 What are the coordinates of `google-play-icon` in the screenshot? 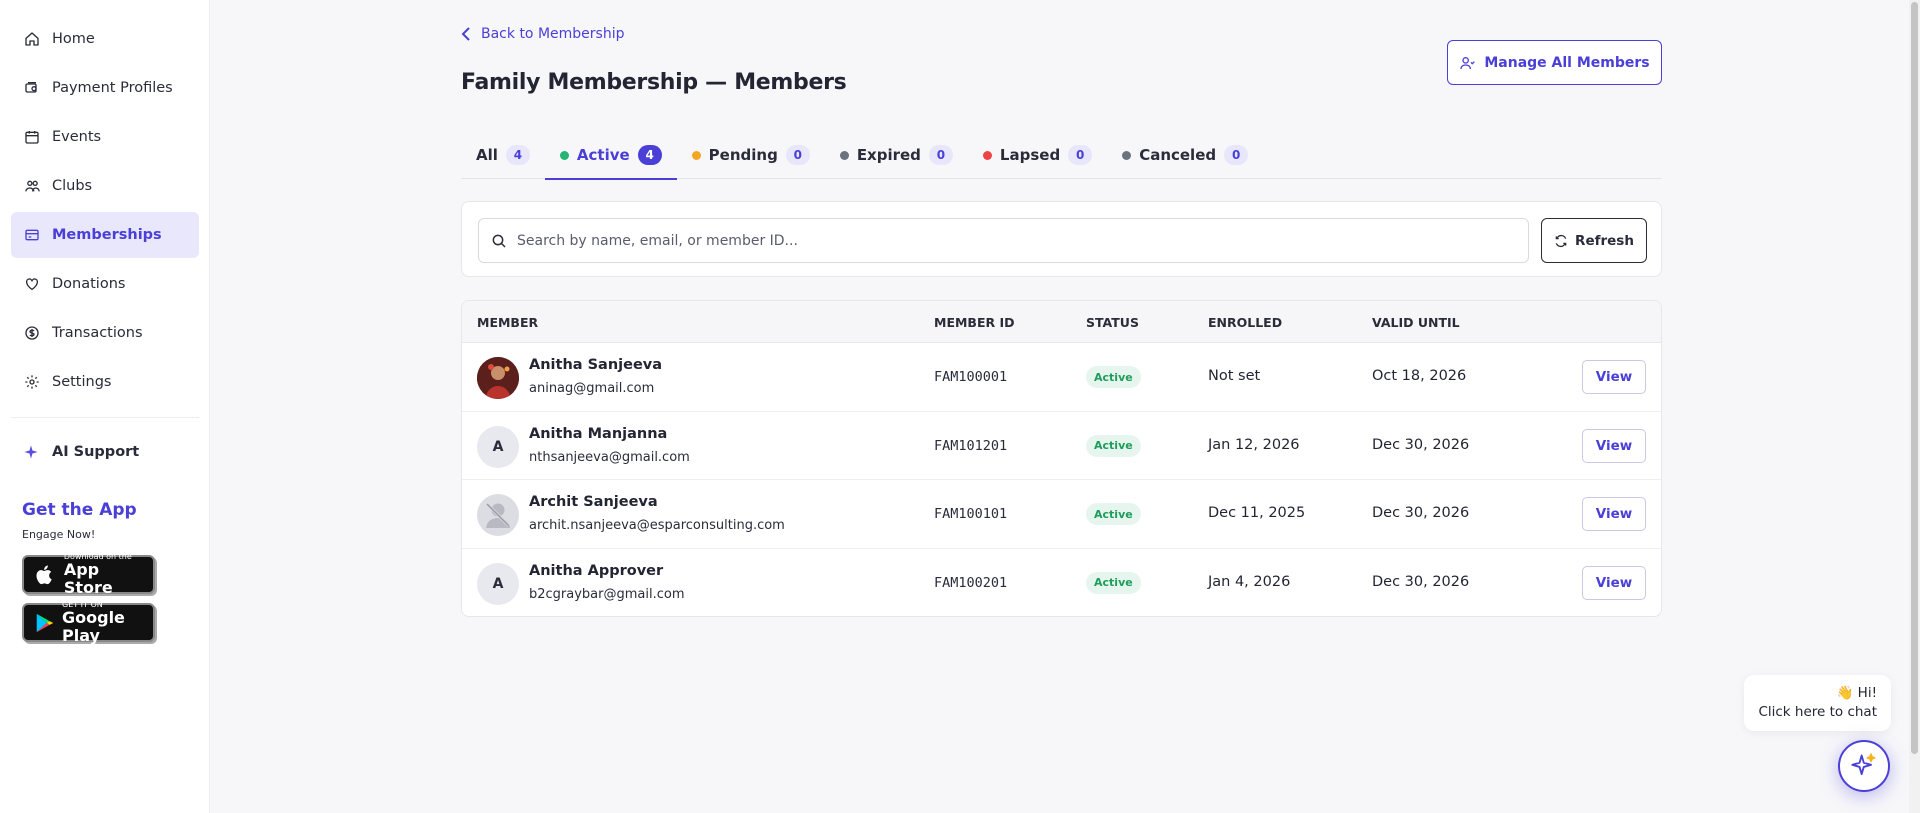 It's located at (45, 623).